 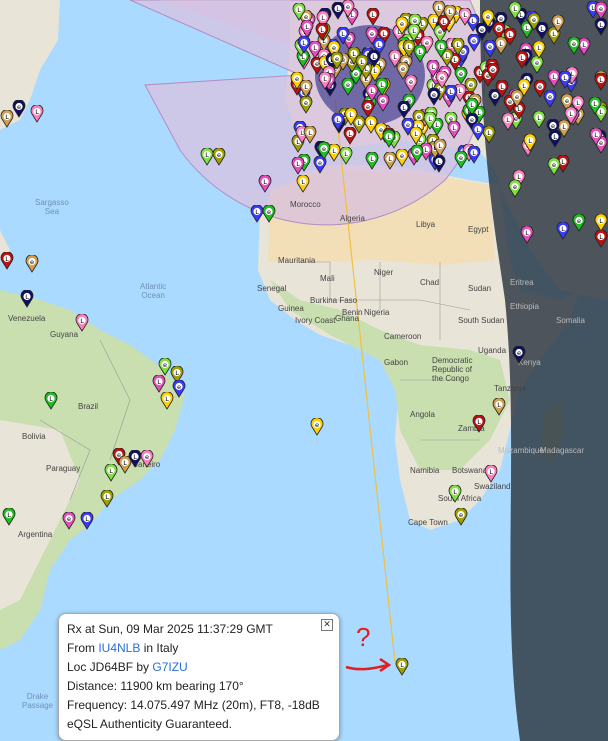 I want to click on close-icon: ✕, so click(x=327, y=625).